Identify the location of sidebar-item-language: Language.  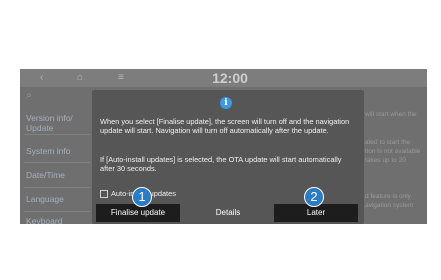
(45, 199).